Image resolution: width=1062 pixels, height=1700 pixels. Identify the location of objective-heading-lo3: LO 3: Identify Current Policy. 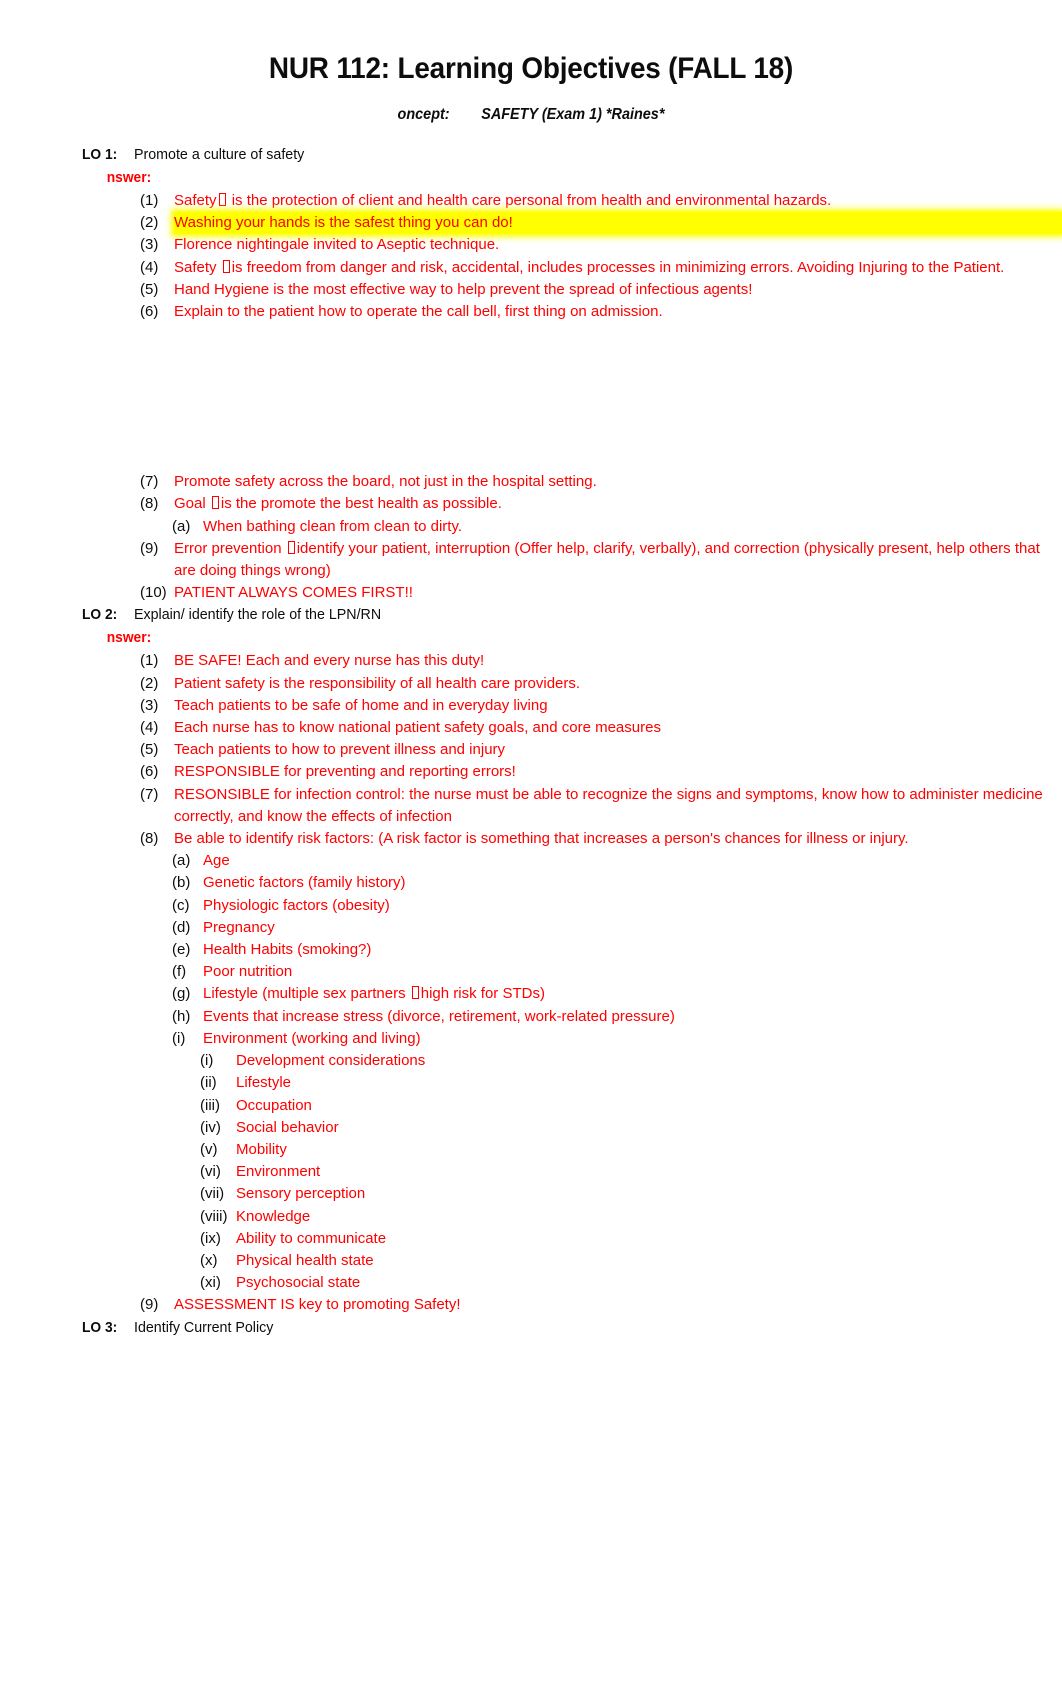
(531, 1328).